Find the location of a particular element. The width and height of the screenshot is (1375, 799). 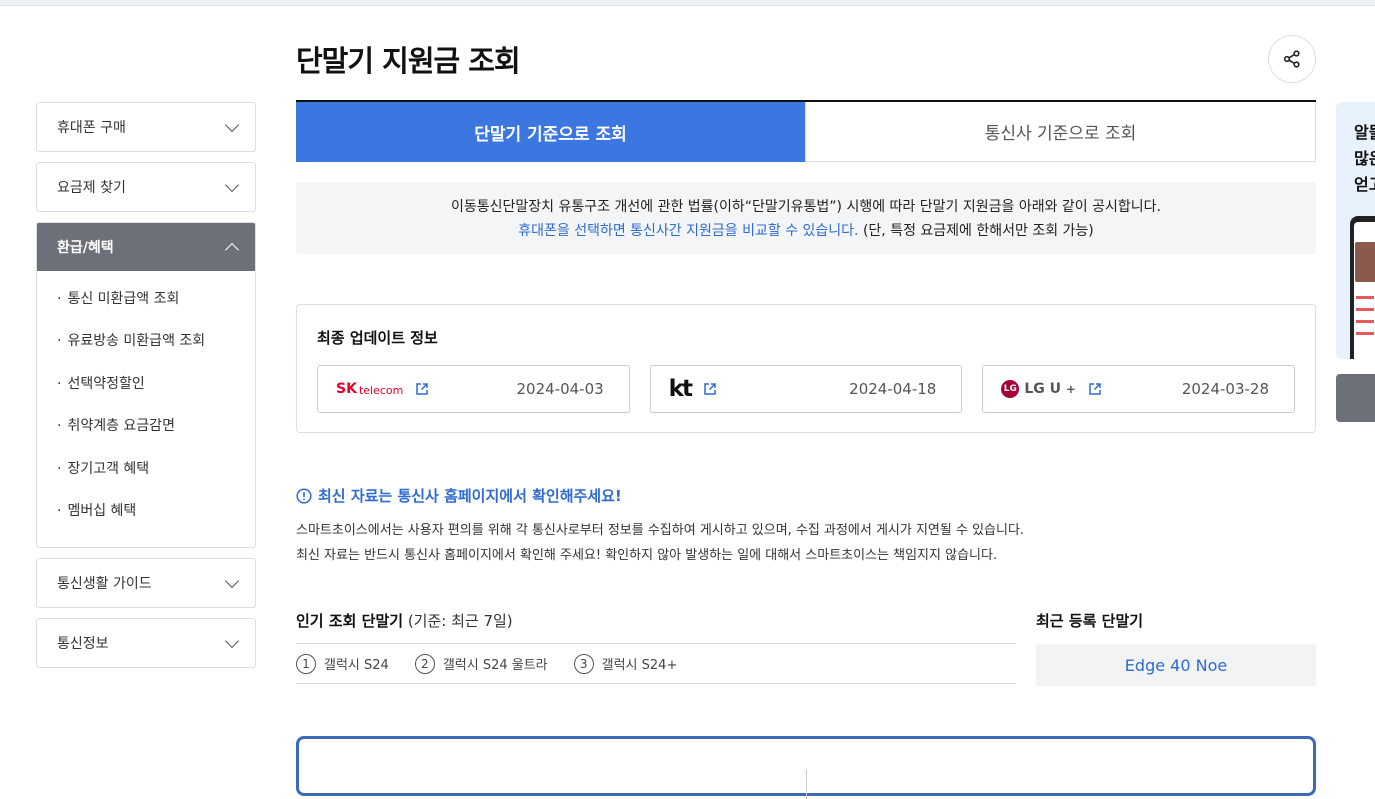

rank-badge: 2 is located at coordinates (424, 663).